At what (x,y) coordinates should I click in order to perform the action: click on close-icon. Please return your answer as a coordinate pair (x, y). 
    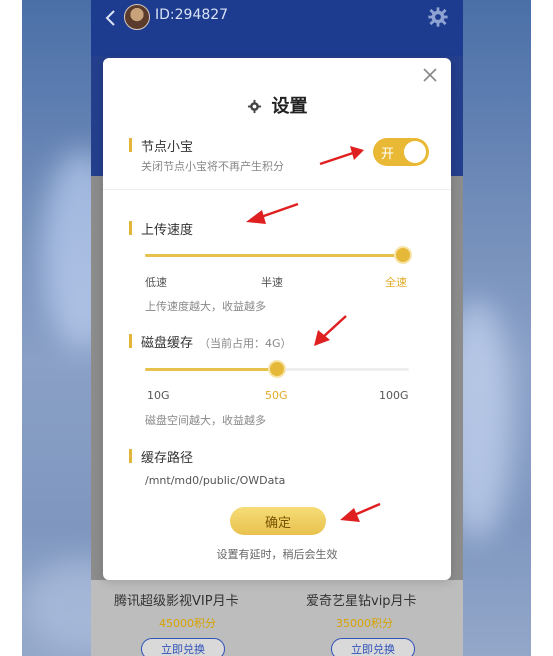
    Looking at the image, I should click on (430, 75).